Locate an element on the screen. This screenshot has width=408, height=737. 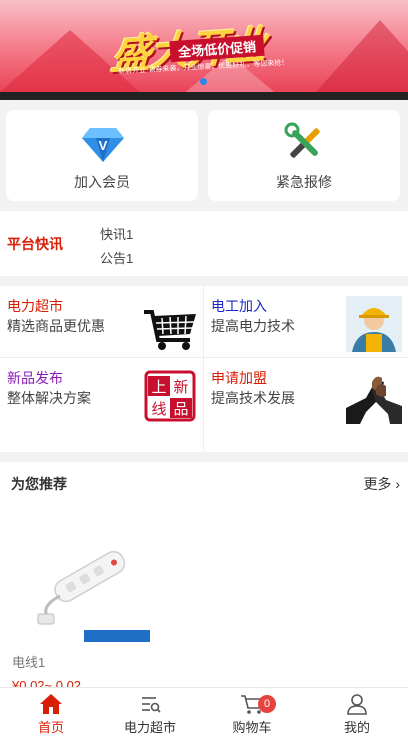
stamp-char: 新 is located at coordinates (180, 387).